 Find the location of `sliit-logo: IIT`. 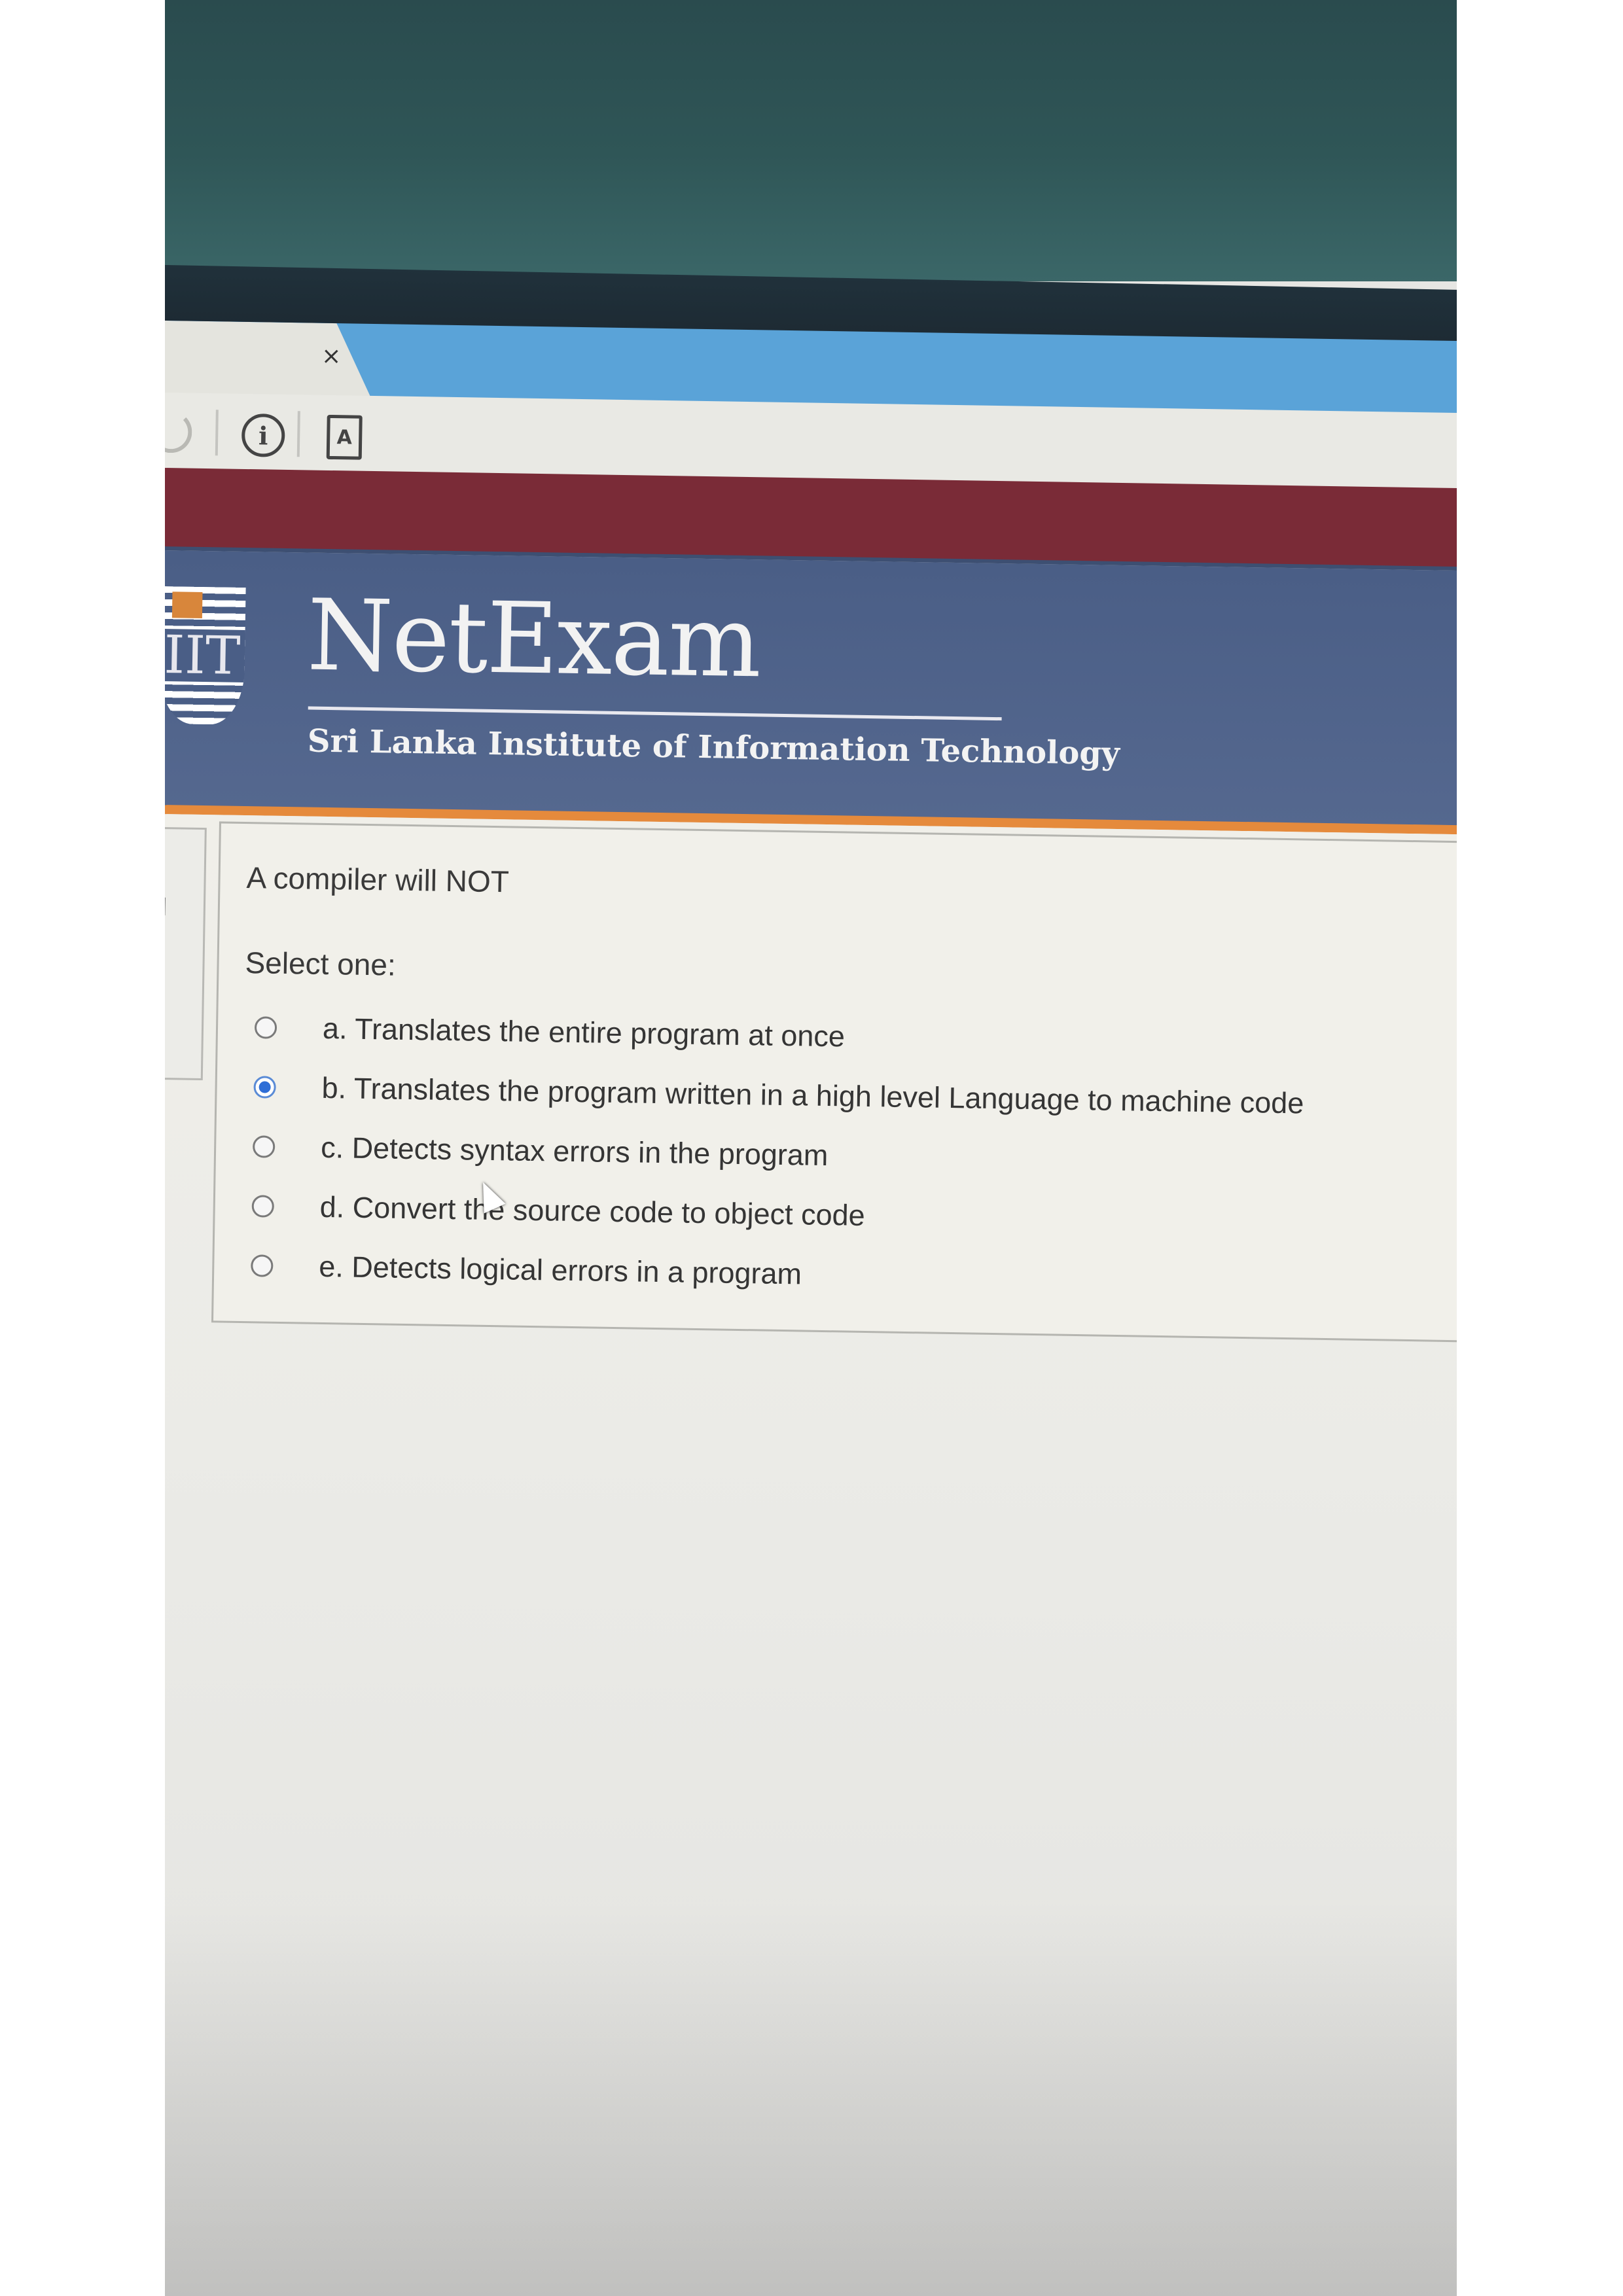

sliit-logo: IIT is located at coordinates (205, 655).